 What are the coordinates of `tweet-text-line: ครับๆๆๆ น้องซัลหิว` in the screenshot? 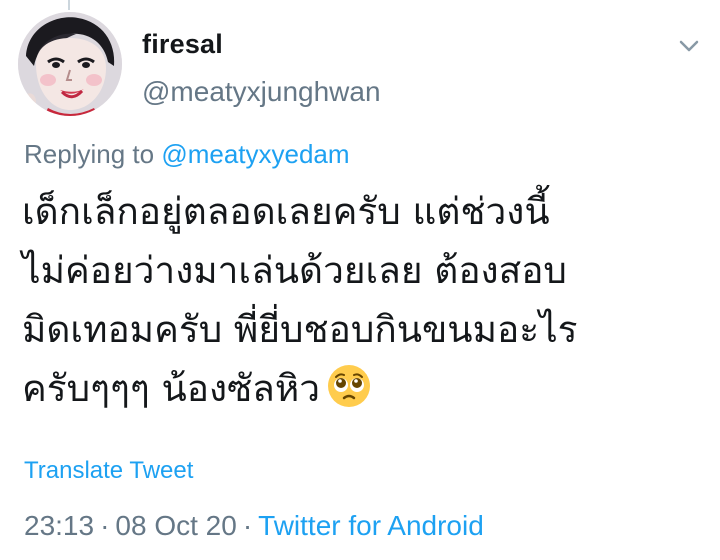 It's located at (171, 388).